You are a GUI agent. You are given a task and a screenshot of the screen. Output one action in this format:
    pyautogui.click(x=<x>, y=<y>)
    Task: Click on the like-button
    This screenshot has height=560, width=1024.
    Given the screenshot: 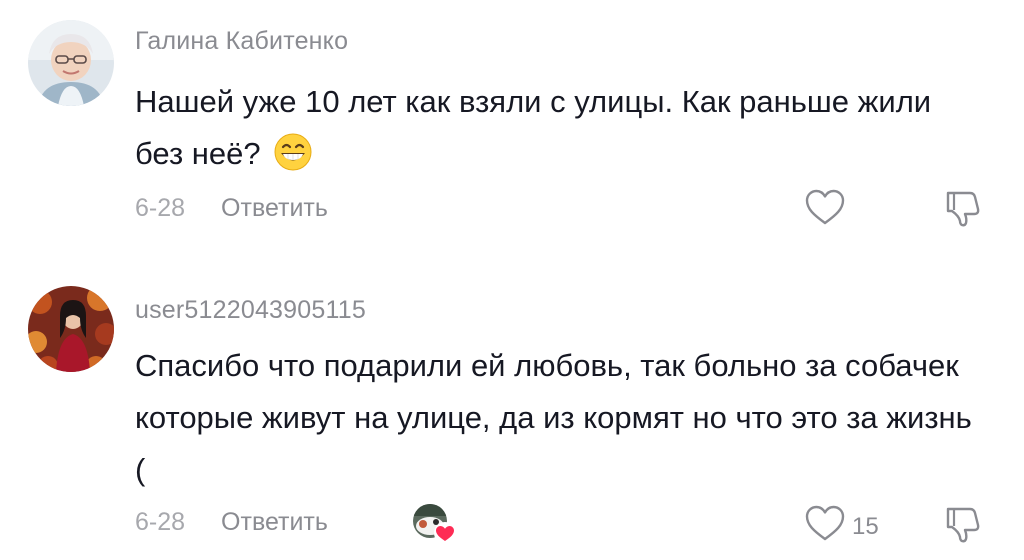 What is the action you would take?
    pyautogui.click(x=825, y=210)
    